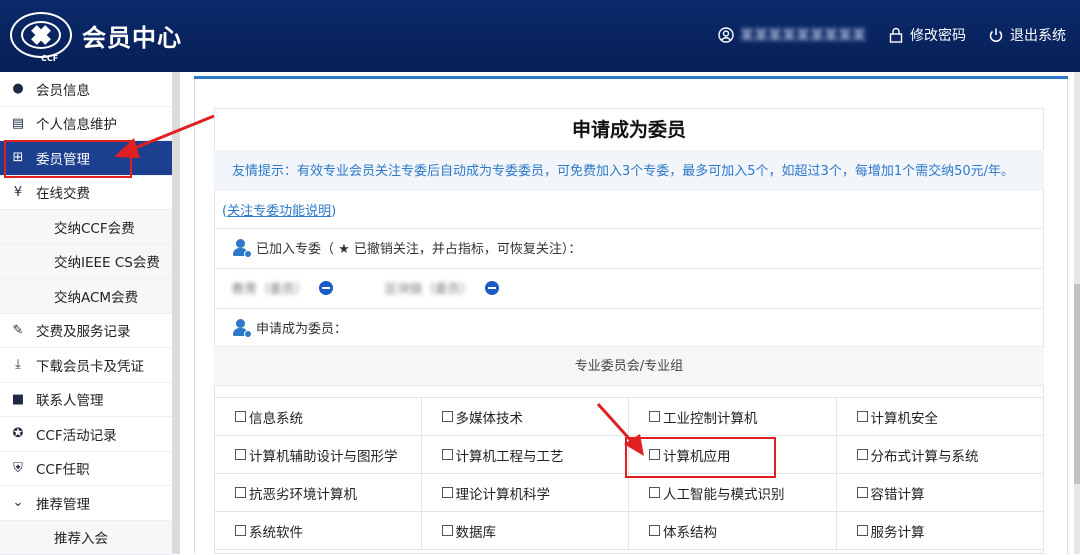  Describe the element at coordinates (629, 366) in the screenshot. I see `committee-table-header: 专业委员会/专业组` at that location.